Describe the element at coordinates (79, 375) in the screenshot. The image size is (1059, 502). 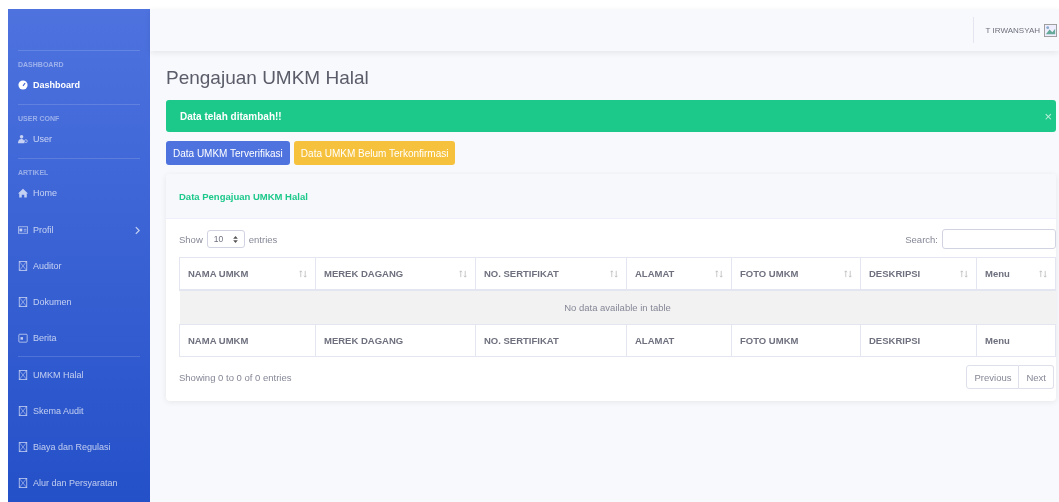
I see `sidebar-item: UMKM Halal` at that location.